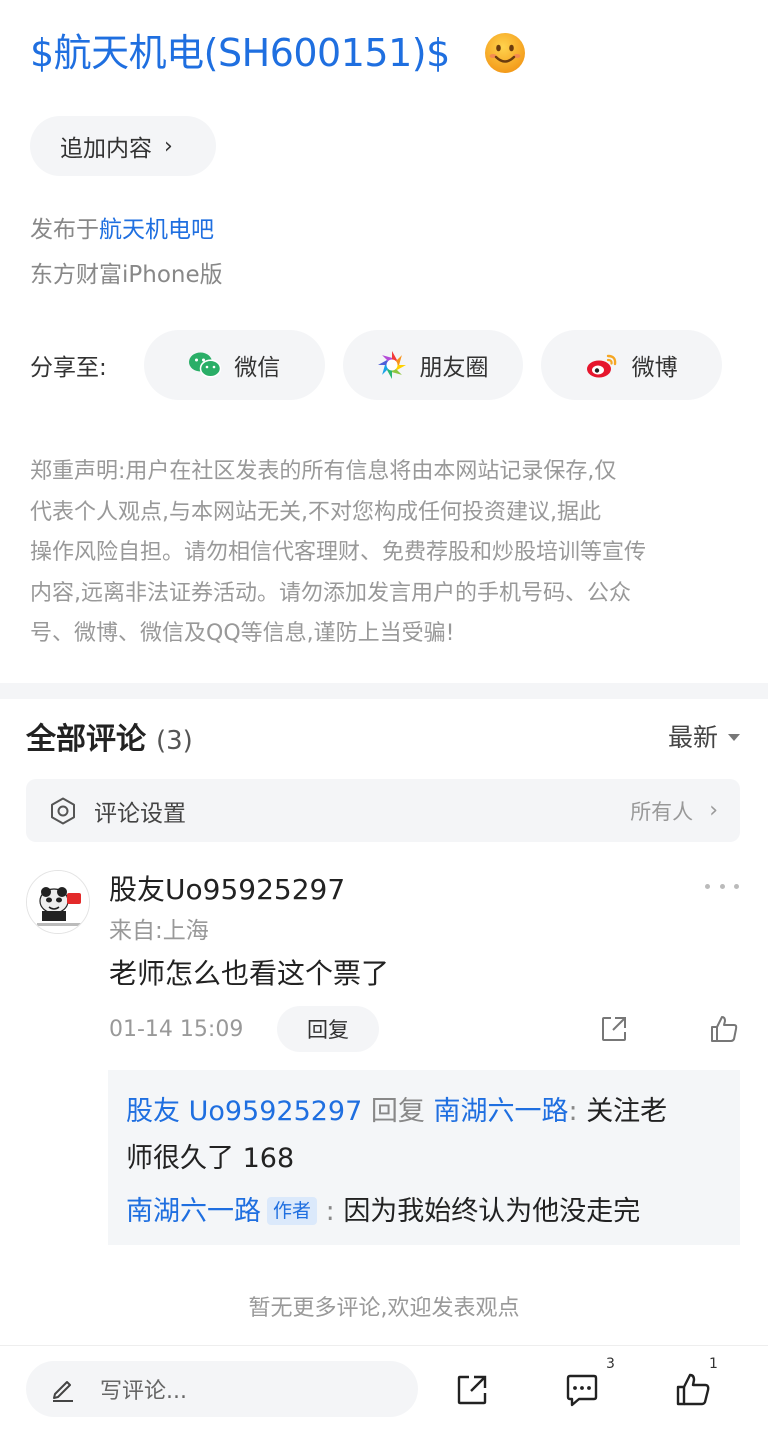 The width and height of the screenshot is (768, 1438). What do you see at coordinates (106, 149) in the screenshot?
I see `append-content-label: 追加内容` at bounding box center [106, 149].